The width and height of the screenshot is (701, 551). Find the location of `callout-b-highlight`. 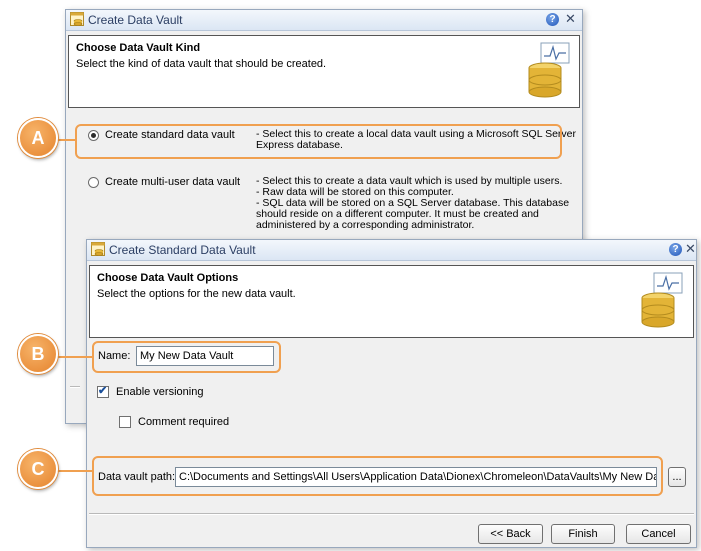

callout-b-highlight is located at coordinates (186, 357).